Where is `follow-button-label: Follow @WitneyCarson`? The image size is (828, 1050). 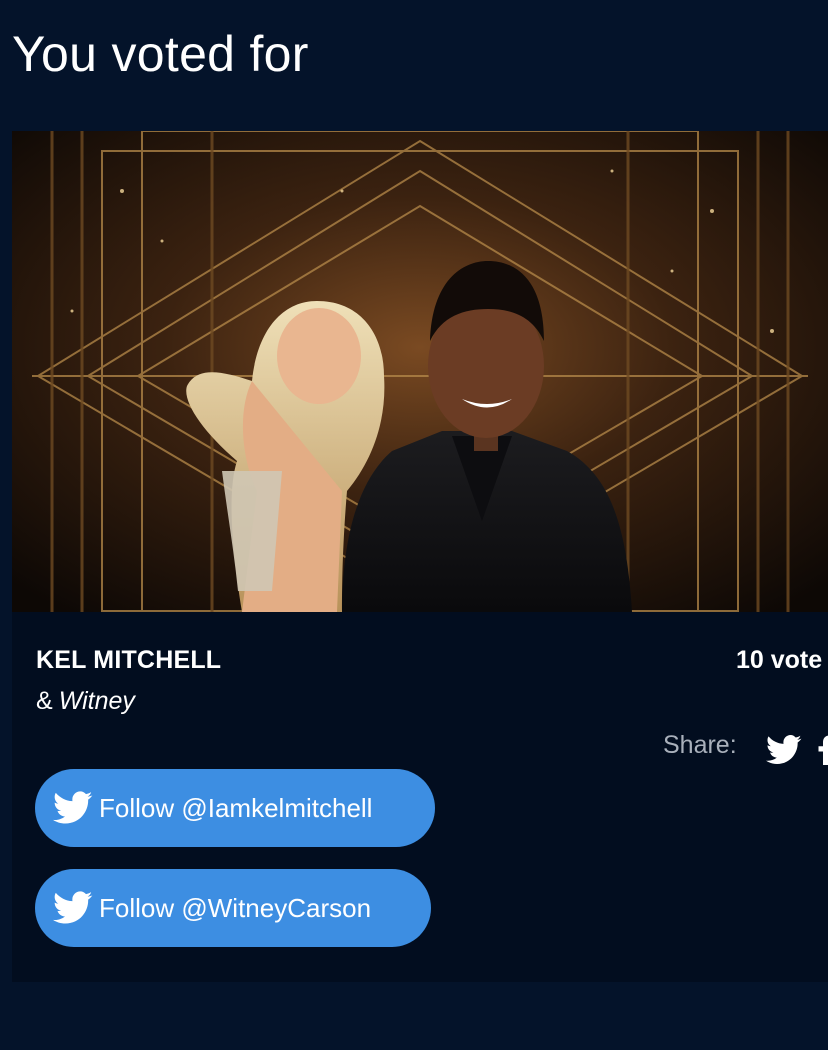 follow-button-label: Follow @WitneyCarson is located at coordinates (235, 907).